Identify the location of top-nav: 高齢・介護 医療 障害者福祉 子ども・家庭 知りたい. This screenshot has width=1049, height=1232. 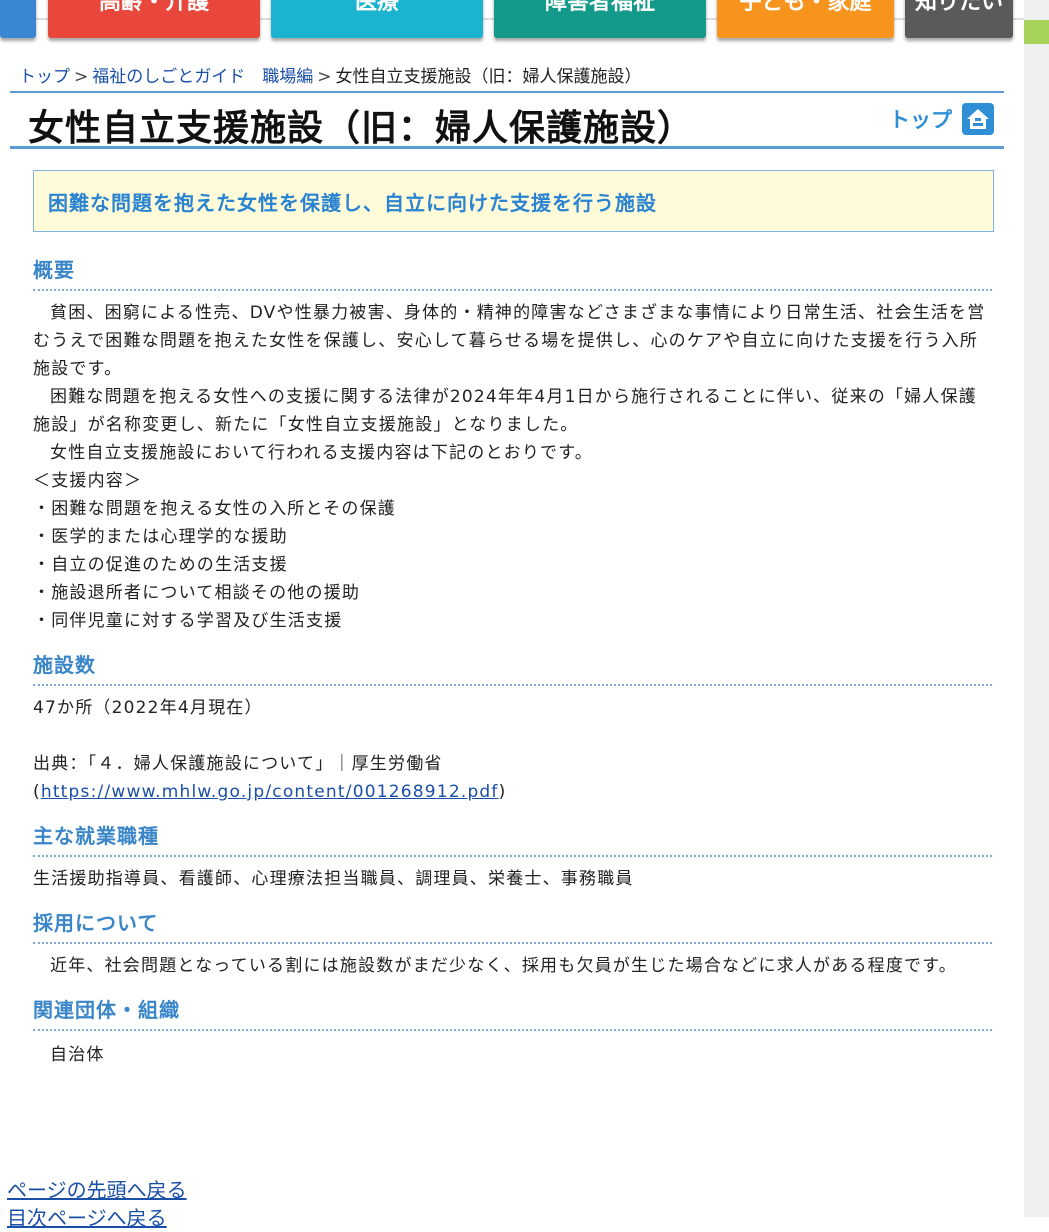
(512, 22).